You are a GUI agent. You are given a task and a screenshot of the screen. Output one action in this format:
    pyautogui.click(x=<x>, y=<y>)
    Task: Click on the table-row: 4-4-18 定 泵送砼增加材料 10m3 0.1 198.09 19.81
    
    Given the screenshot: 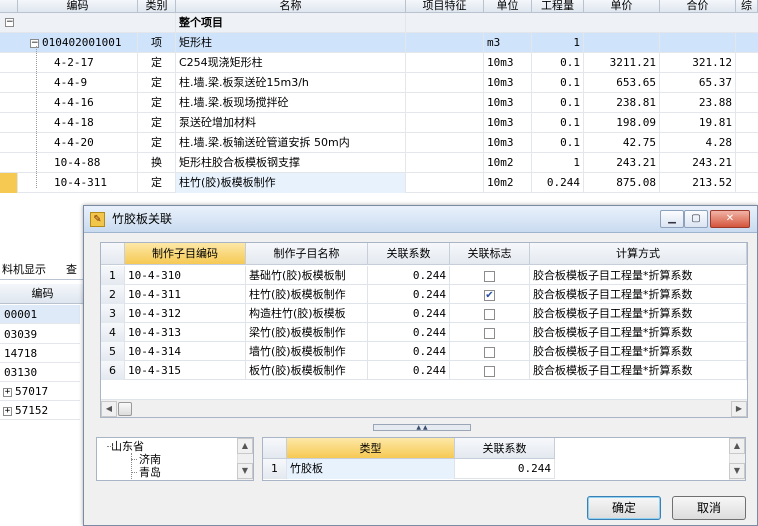 What is the action you would take?
    pyautogui.click(x=379, y=123)
    